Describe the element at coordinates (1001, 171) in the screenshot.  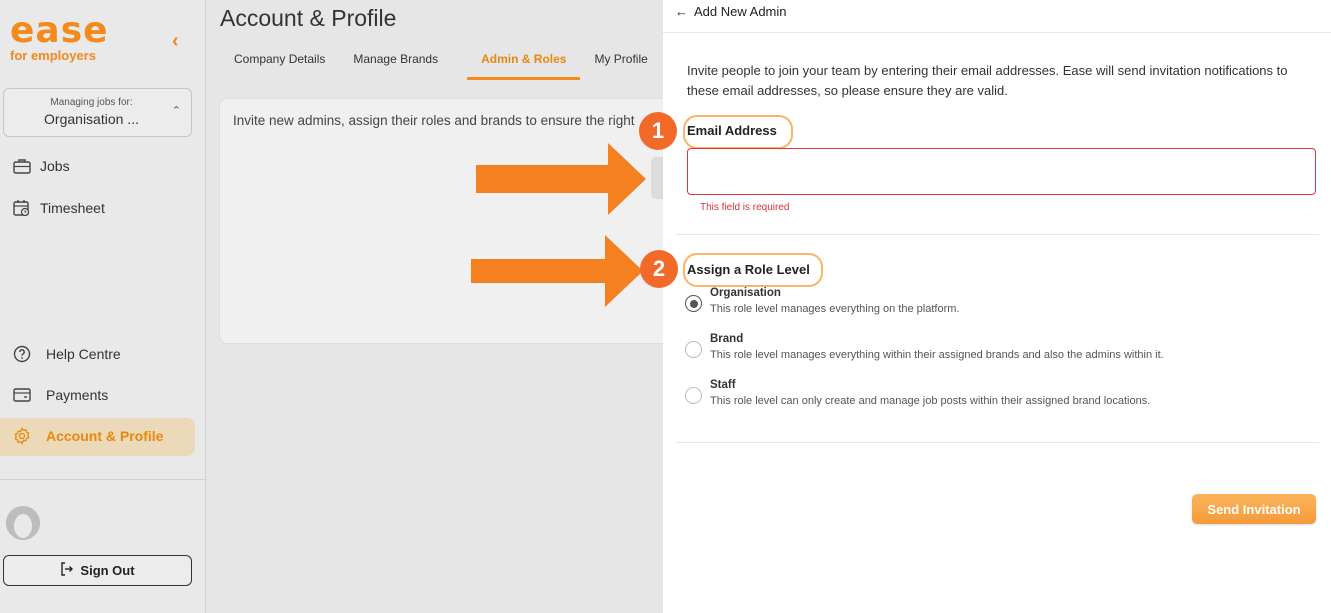
I see `email-field` at that location.